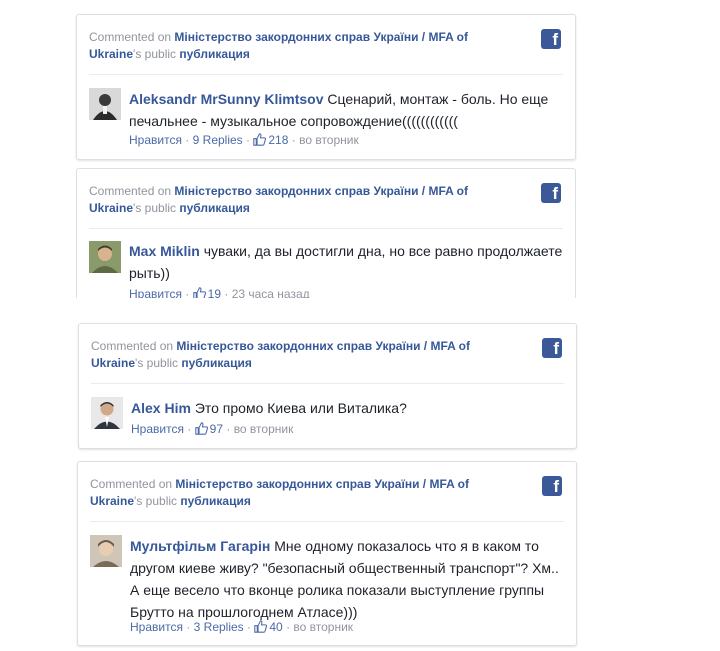 Image resolution: width=720 pixels, height=651 pixels. I want to click on replies-link: 9 Replies, so click(218, 140).